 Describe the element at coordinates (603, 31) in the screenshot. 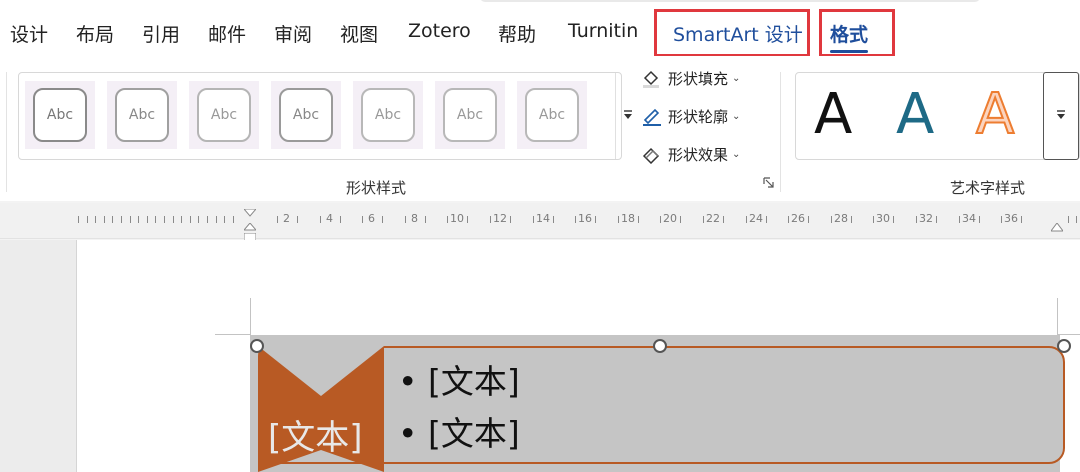

I see `tab-turnitin: Turnitin` at that location.